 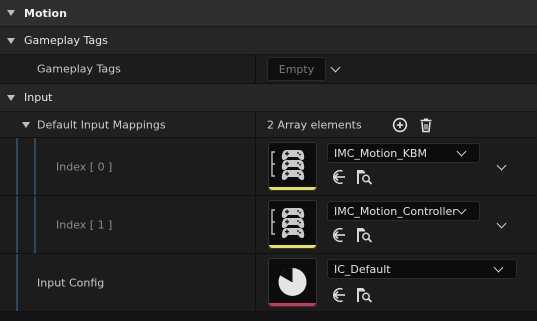 What do you see at coordinates (380, 153) in the screenshot?
I see `asset-name: IMC_Motion_KBM` at bounding box center [380, 153].